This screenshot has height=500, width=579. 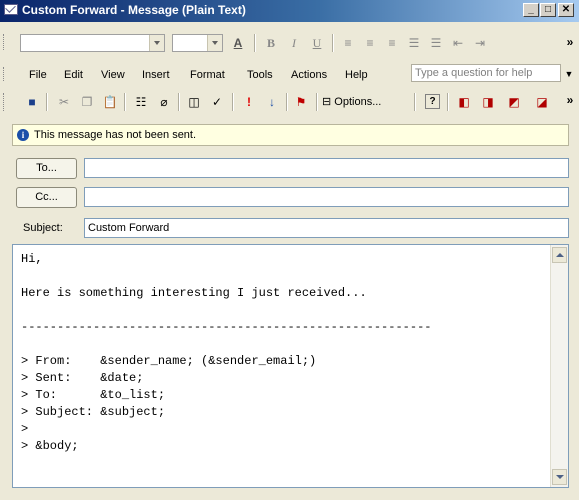 What do you see at coordinates (392, 43) in the screenshot?
I see `align-right-icon: ≡` at bounding box center [392, 43].